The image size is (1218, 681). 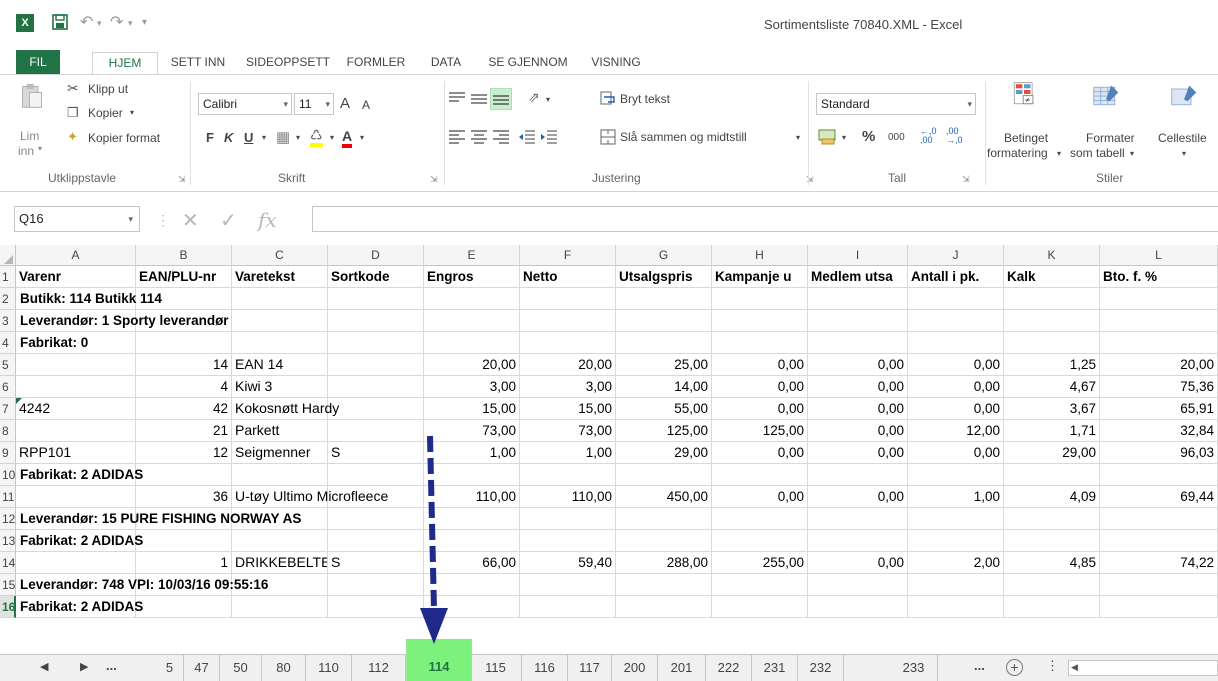 What do you see at coordinates (858, 277) in the screenshot?
I see `cell: Medlem utsa` at bounding box center [858, 277].